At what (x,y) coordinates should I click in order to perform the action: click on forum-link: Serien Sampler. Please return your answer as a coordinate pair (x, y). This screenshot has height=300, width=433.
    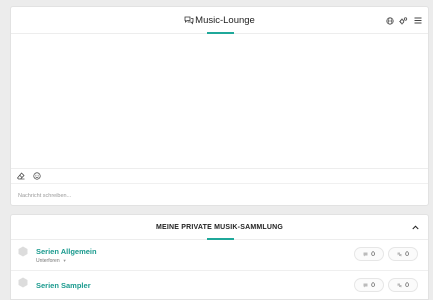
    Looking at the image, I should click on (63, 285).